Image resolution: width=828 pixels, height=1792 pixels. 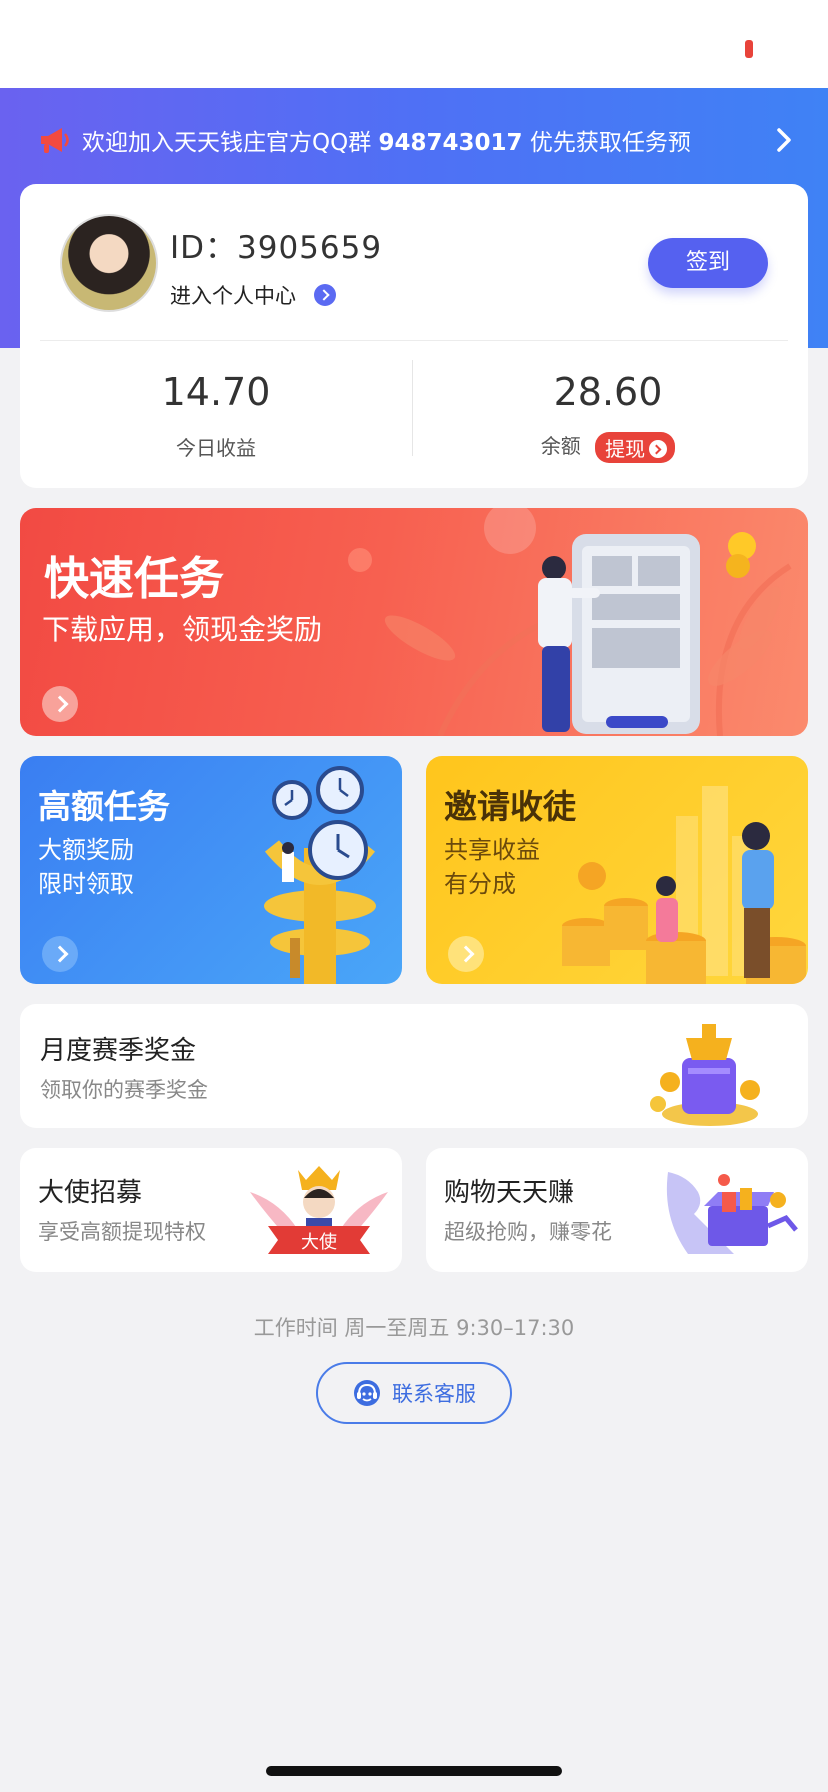 I want to click on season-bonus-card: 月度赛季奖金 领取你的赛季奖金, so click(x=414, y=1066).